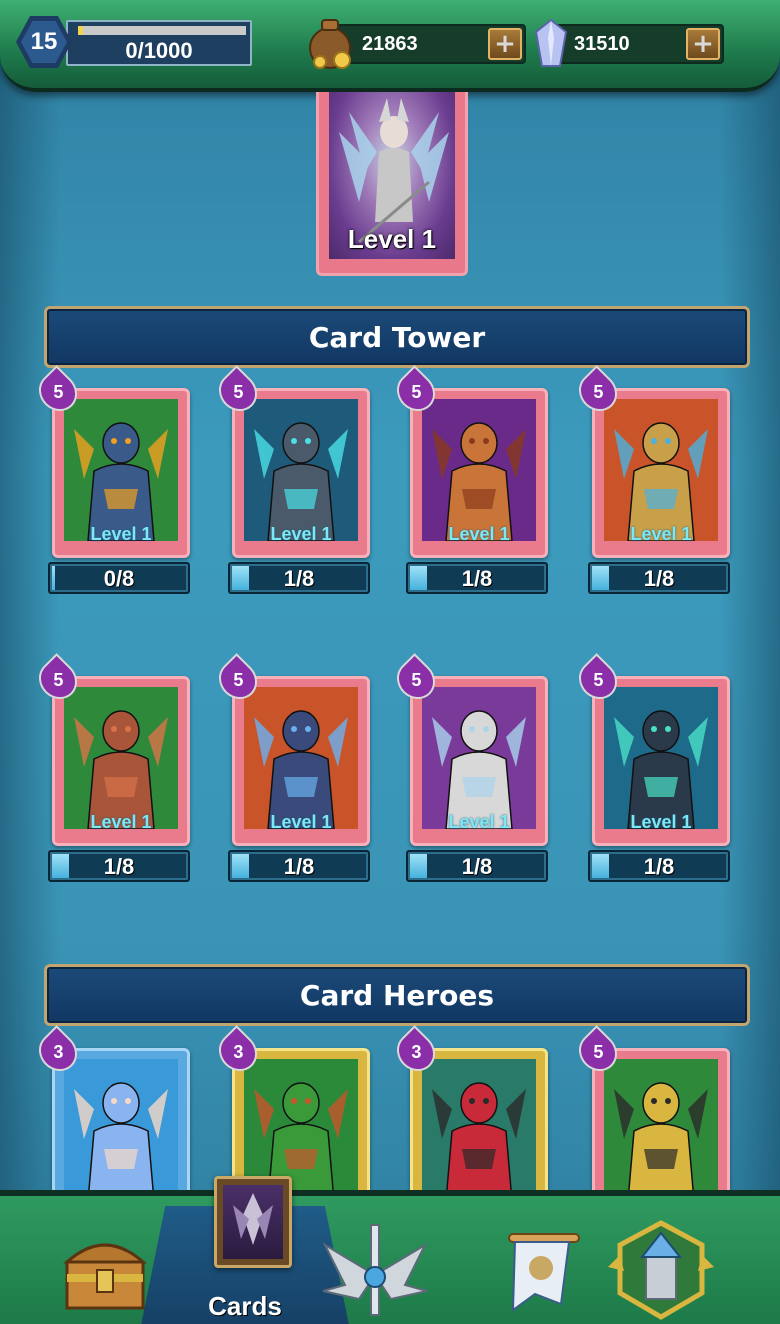 The image size is (780, 1324). I want to click on crystal-icon, so click(551, 42).